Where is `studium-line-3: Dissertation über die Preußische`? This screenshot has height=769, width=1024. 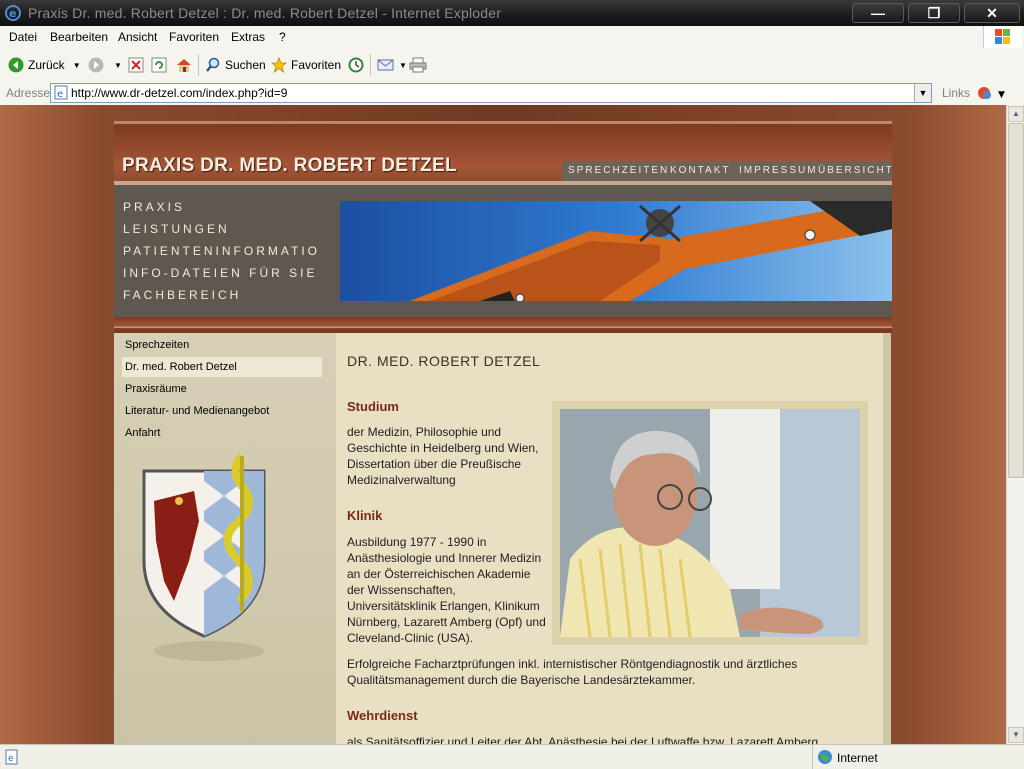
studium-line-3: Dissertation über die Preußische is located at coordinates (434, 464).